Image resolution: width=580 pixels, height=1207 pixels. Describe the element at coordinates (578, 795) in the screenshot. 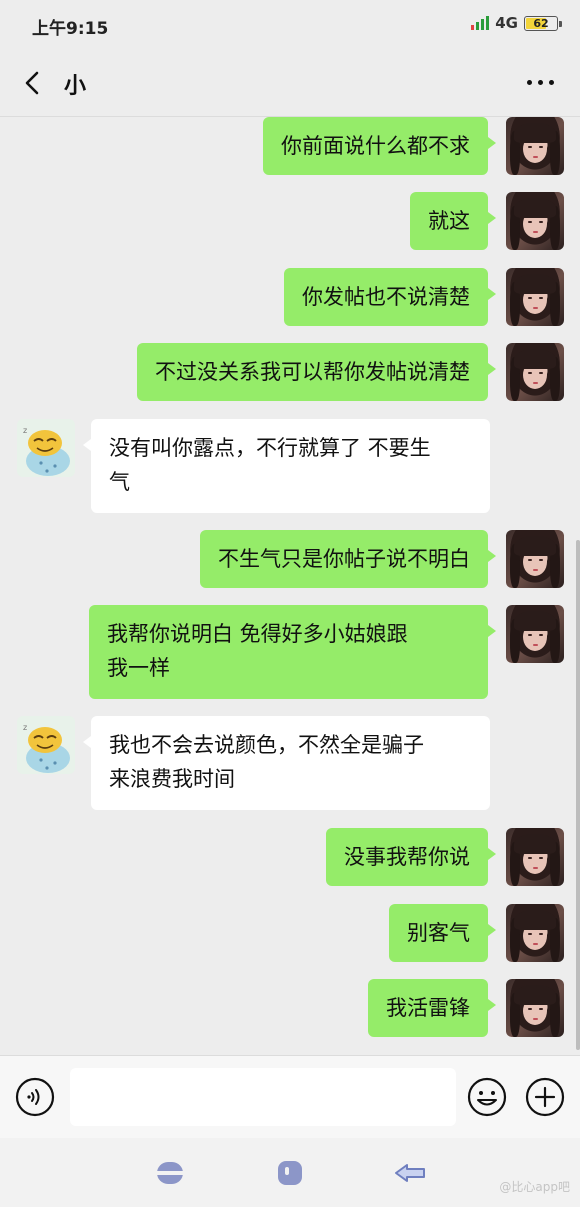

I see `scrollbar` at that location.